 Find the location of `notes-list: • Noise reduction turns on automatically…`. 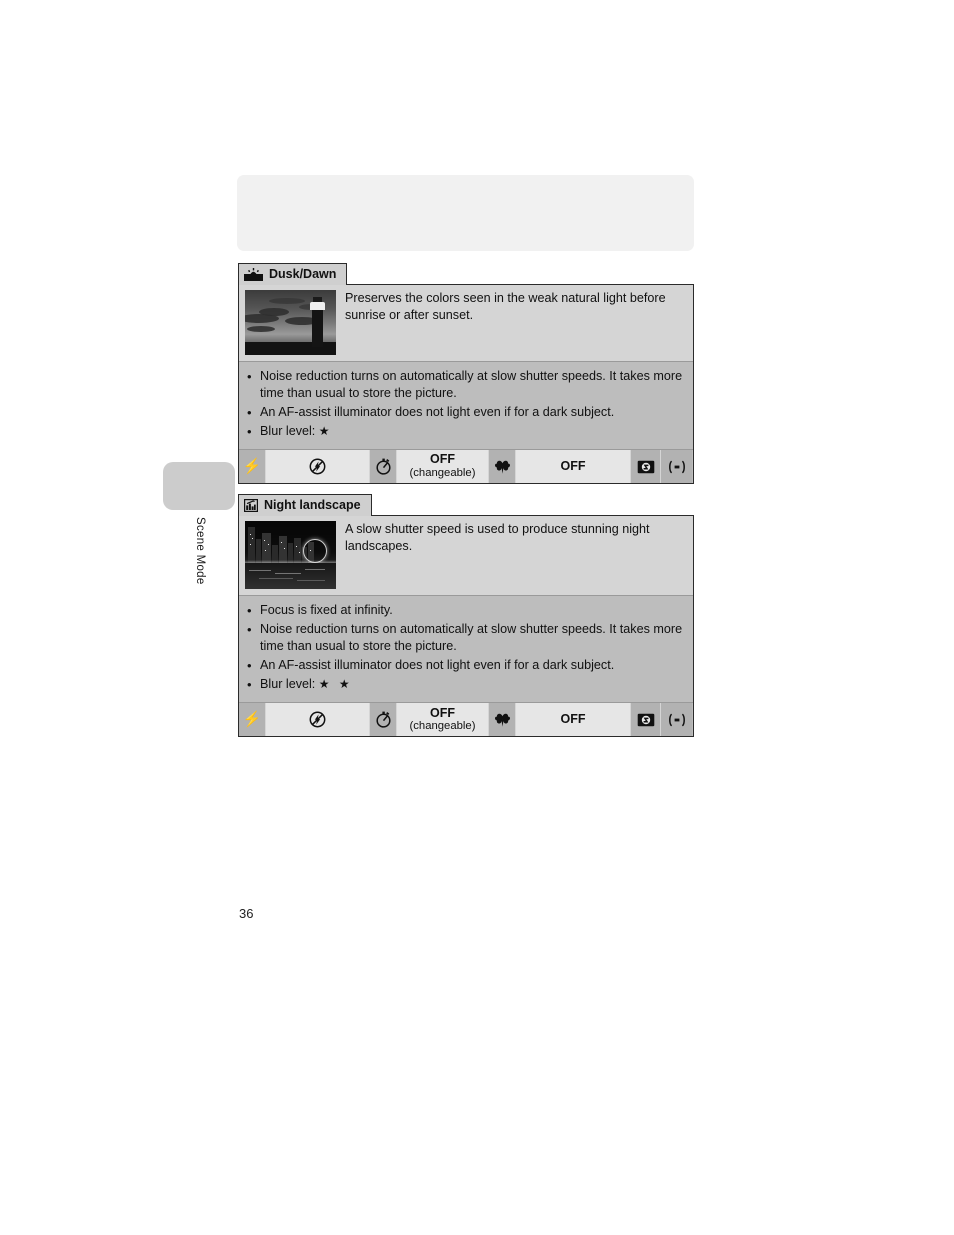

notes-list: • Noise reduction turns on automatically… is located at coordinates (466, 405).